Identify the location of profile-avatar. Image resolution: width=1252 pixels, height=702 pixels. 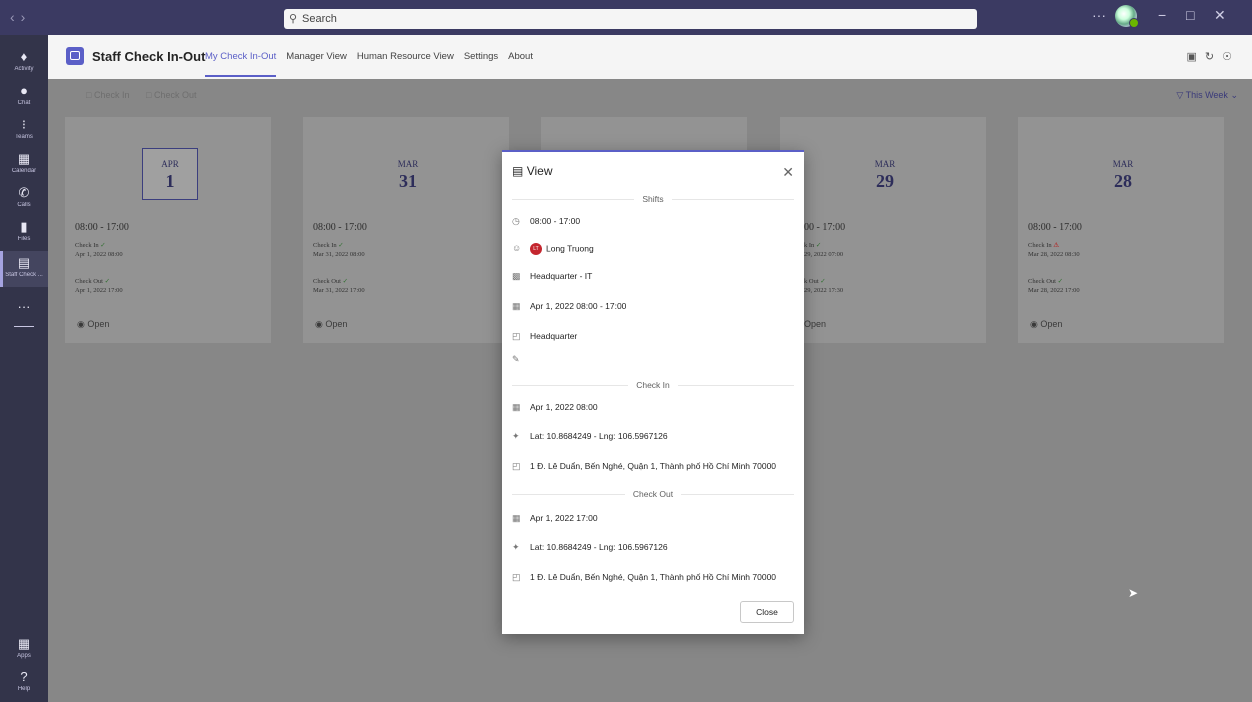
(1127, 16).